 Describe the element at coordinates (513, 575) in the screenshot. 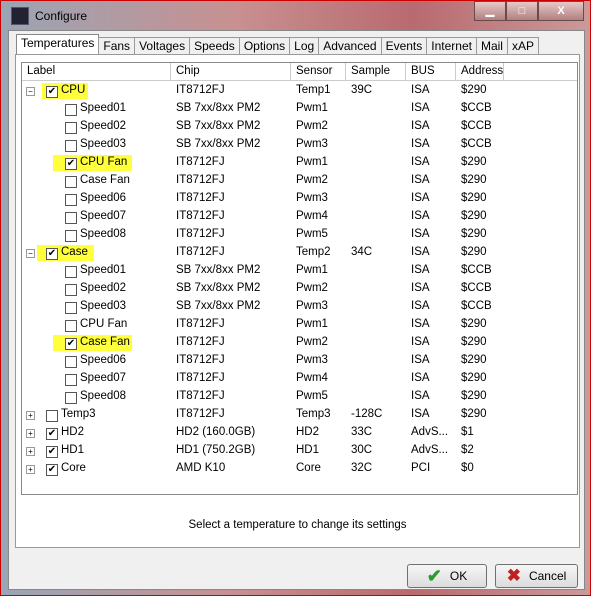

I see `x-icon: ✖` at that location.